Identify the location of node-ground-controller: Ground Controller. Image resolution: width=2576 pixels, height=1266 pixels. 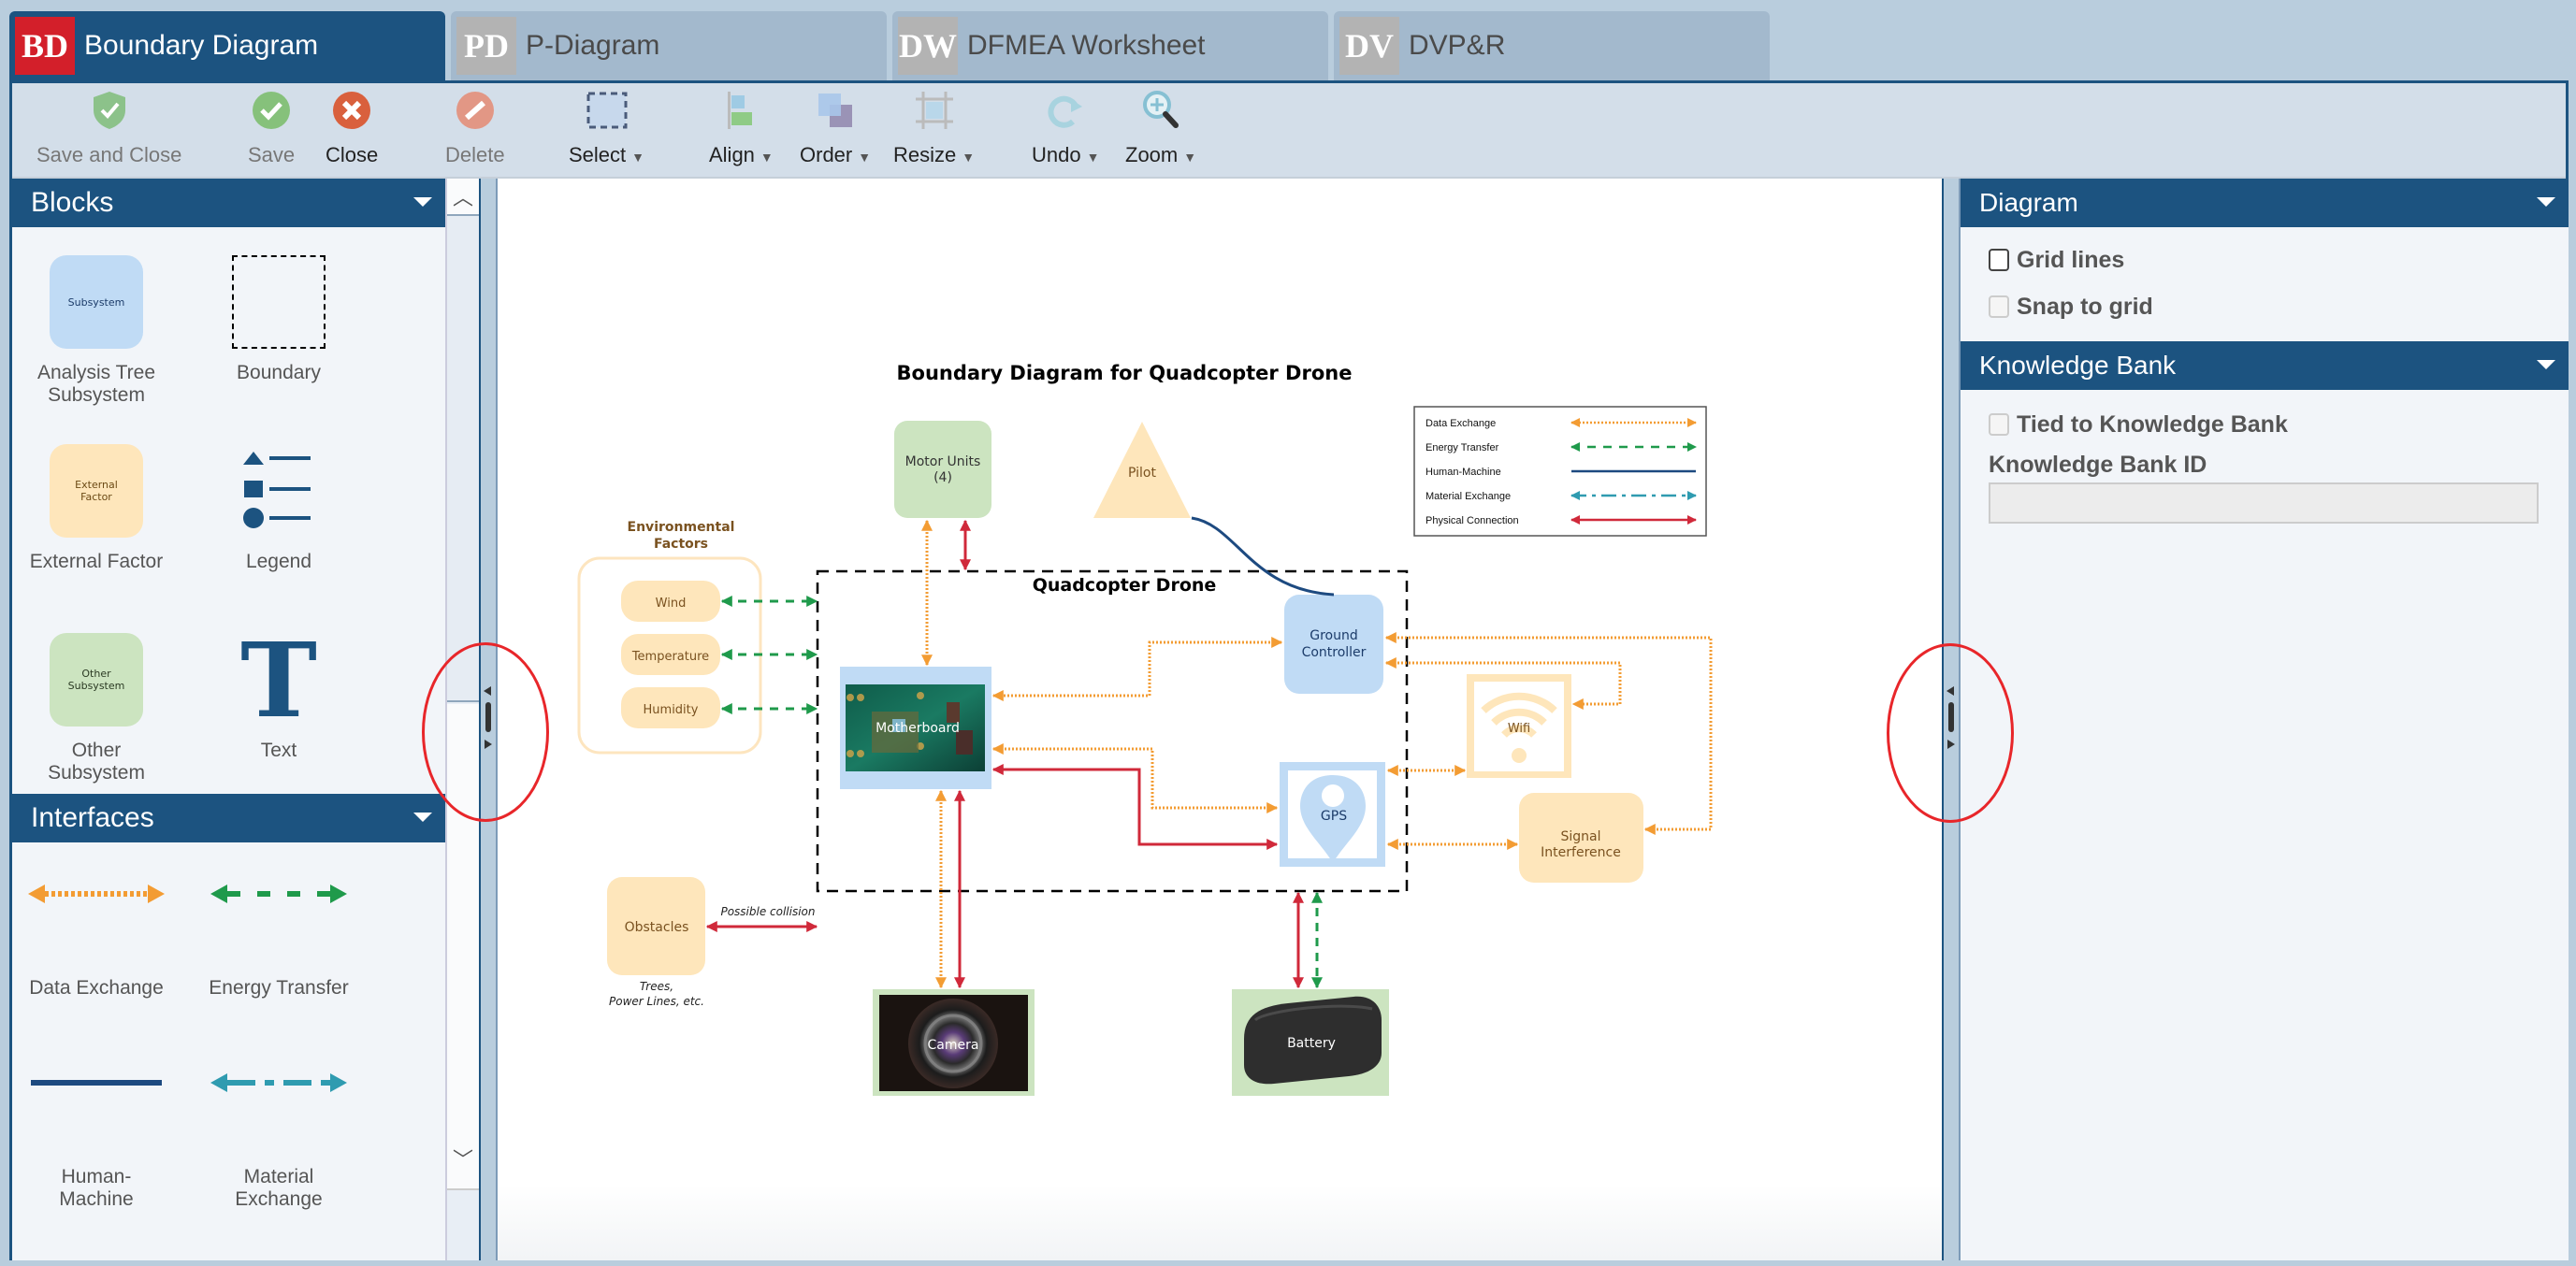
(1333, 644).